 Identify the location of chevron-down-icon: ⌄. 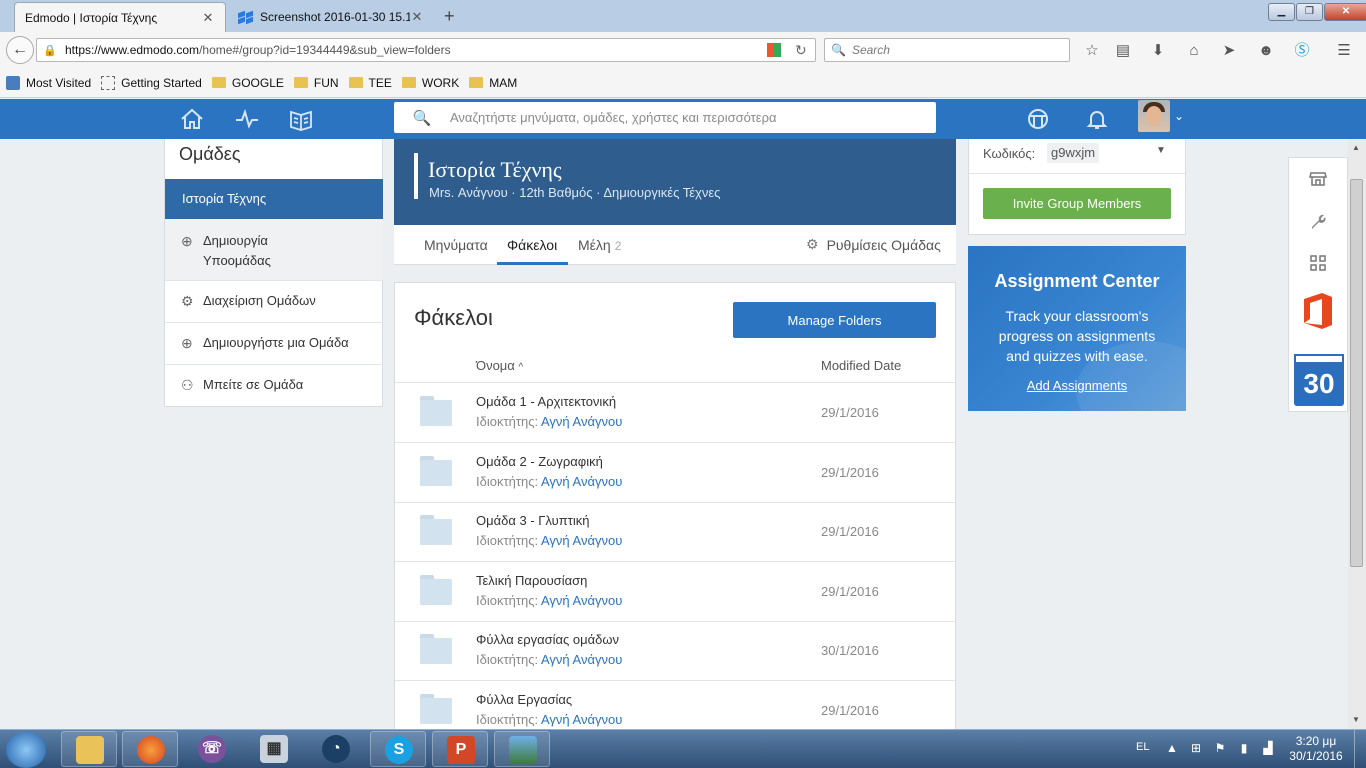
(1179, 116).